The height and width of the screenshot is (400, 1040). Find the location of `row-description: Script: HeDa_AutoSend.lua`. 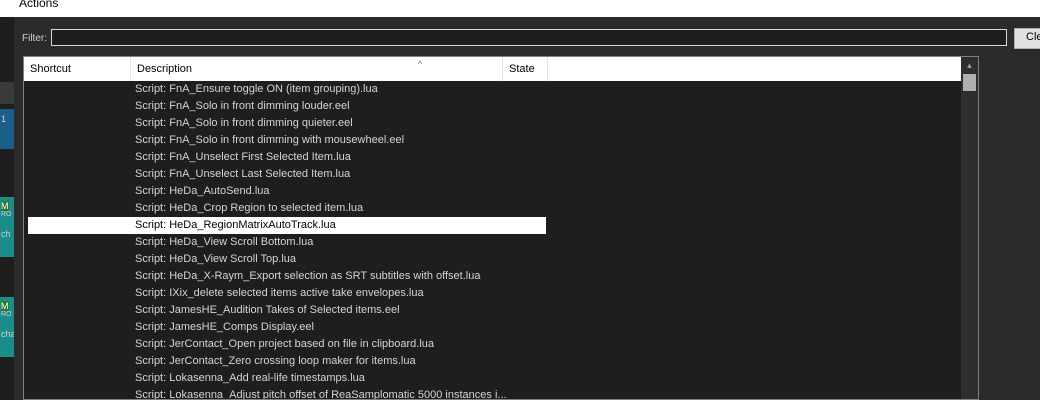

row-description: Script: HeDa_AutoSend.lua is located at coordinates (202, 191).